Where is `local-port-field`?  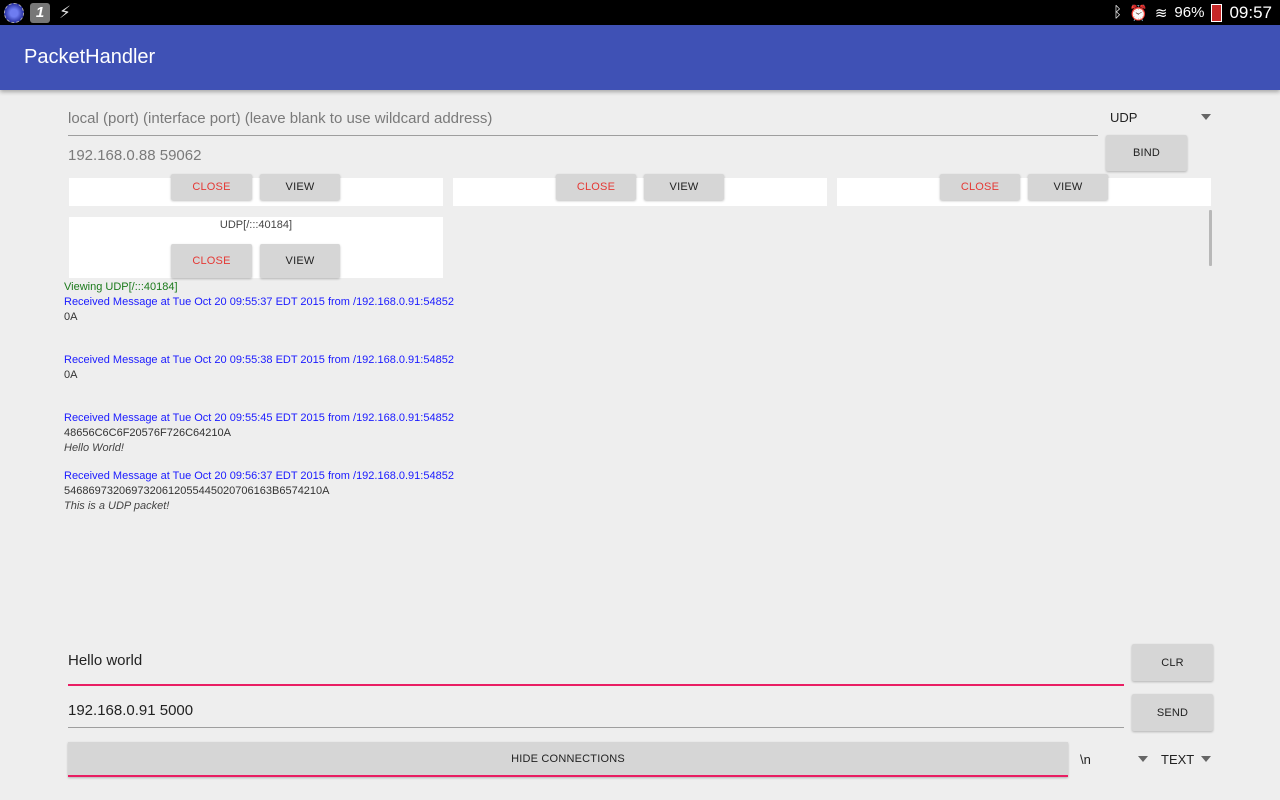
local-port-field is located at coordinates (583, 123).